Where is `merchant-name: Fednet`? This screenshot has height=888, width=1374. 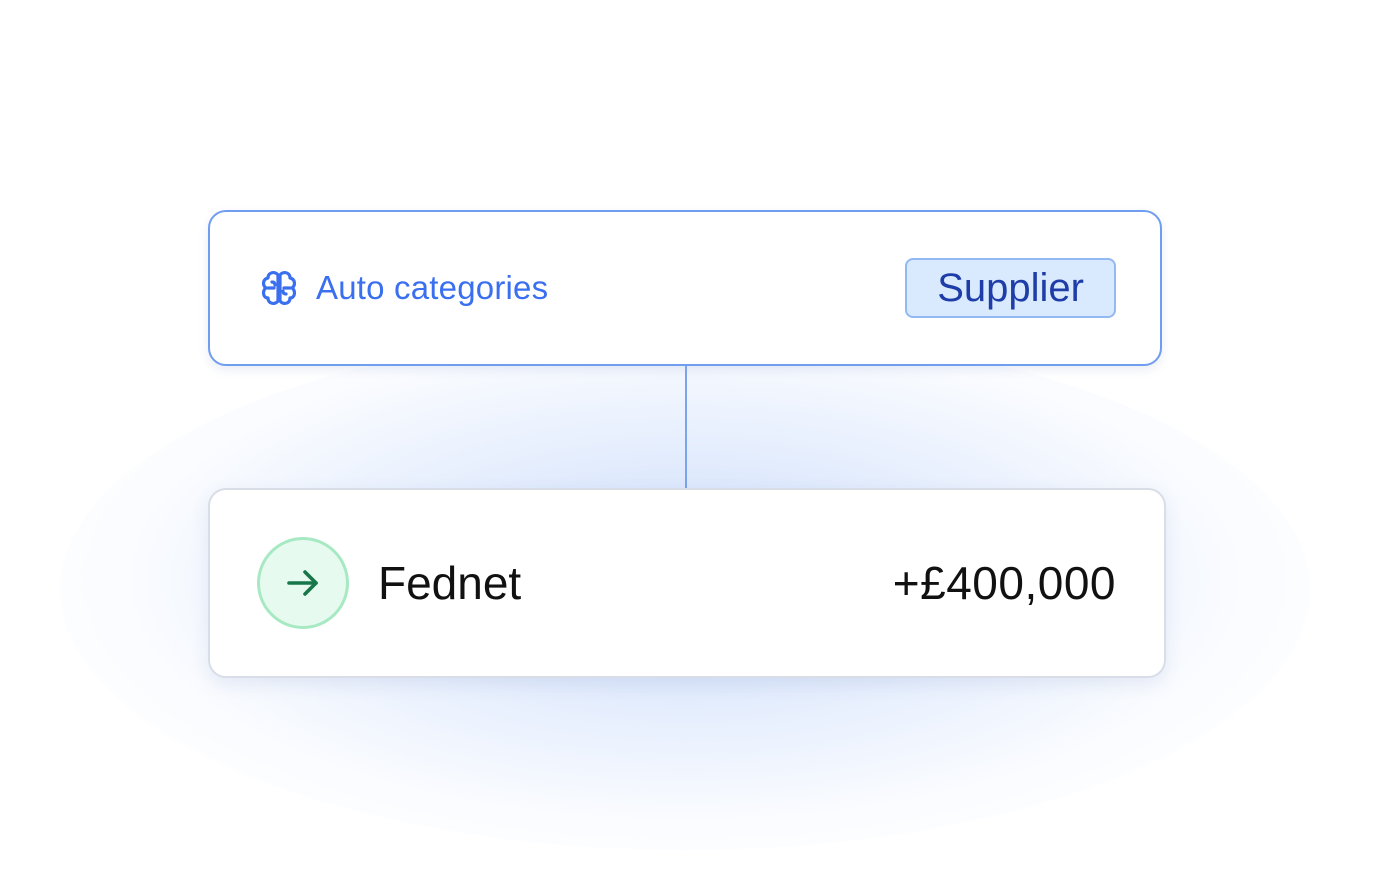
merchant-name: Fednet is located at coordinates (450, 583).